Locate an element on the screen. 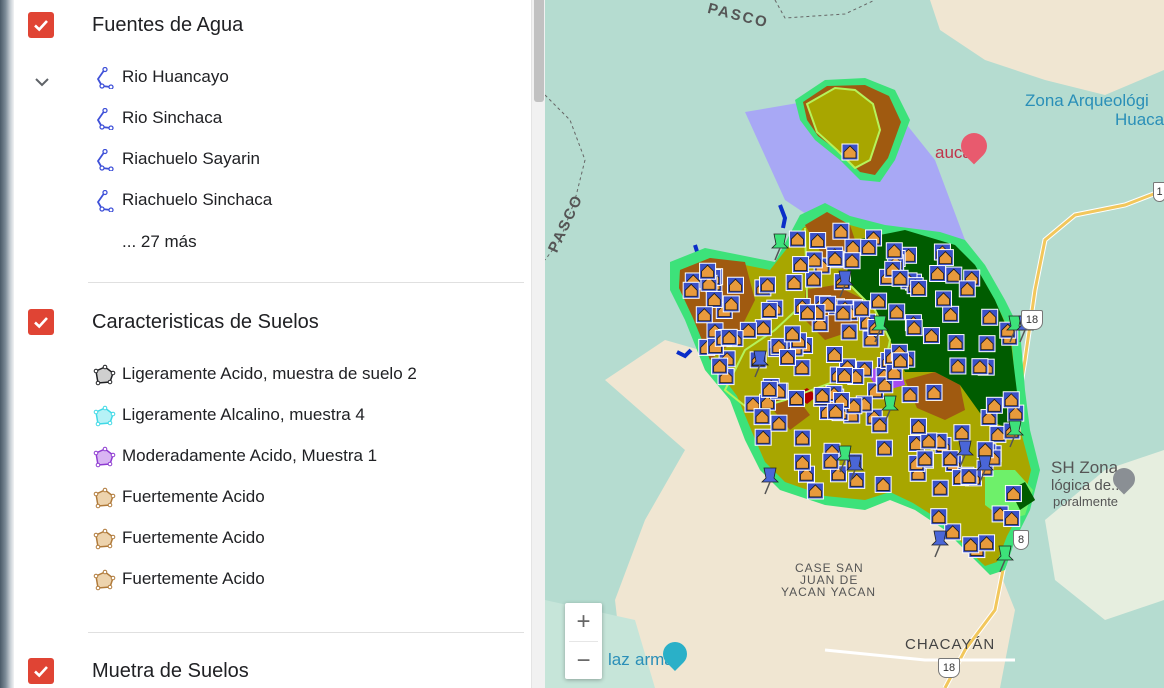 This screenshot has height=688, width=1164. list-item-label: Fuertemente Acido is located at coordinates (193, 537).